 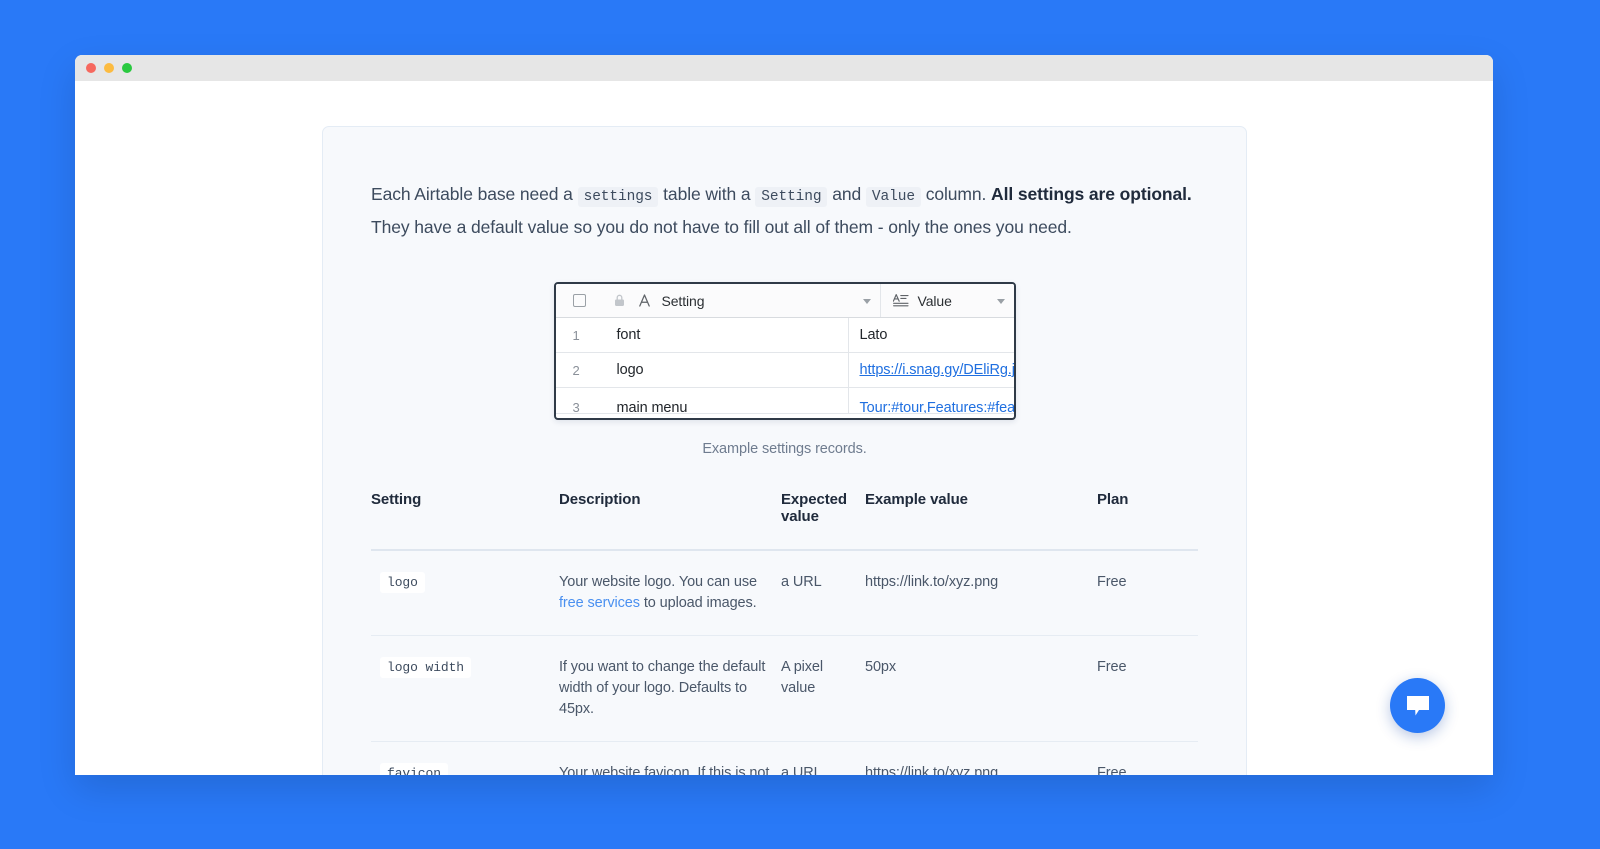 I want to click on close-window-button, so click(x=91, y=68).